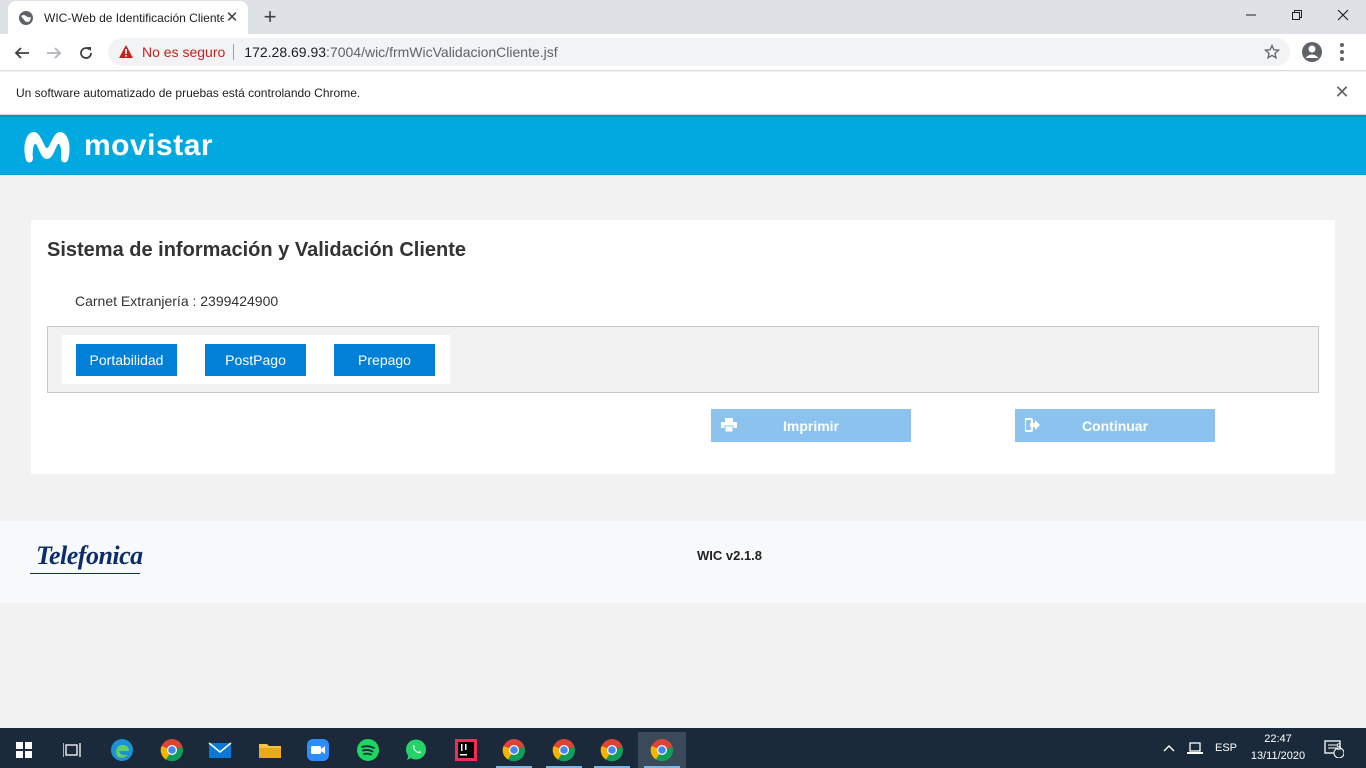 The width and height of the screenshot is (1366, 768). I want to click on mail-taskbar-item, so click(220, 750).